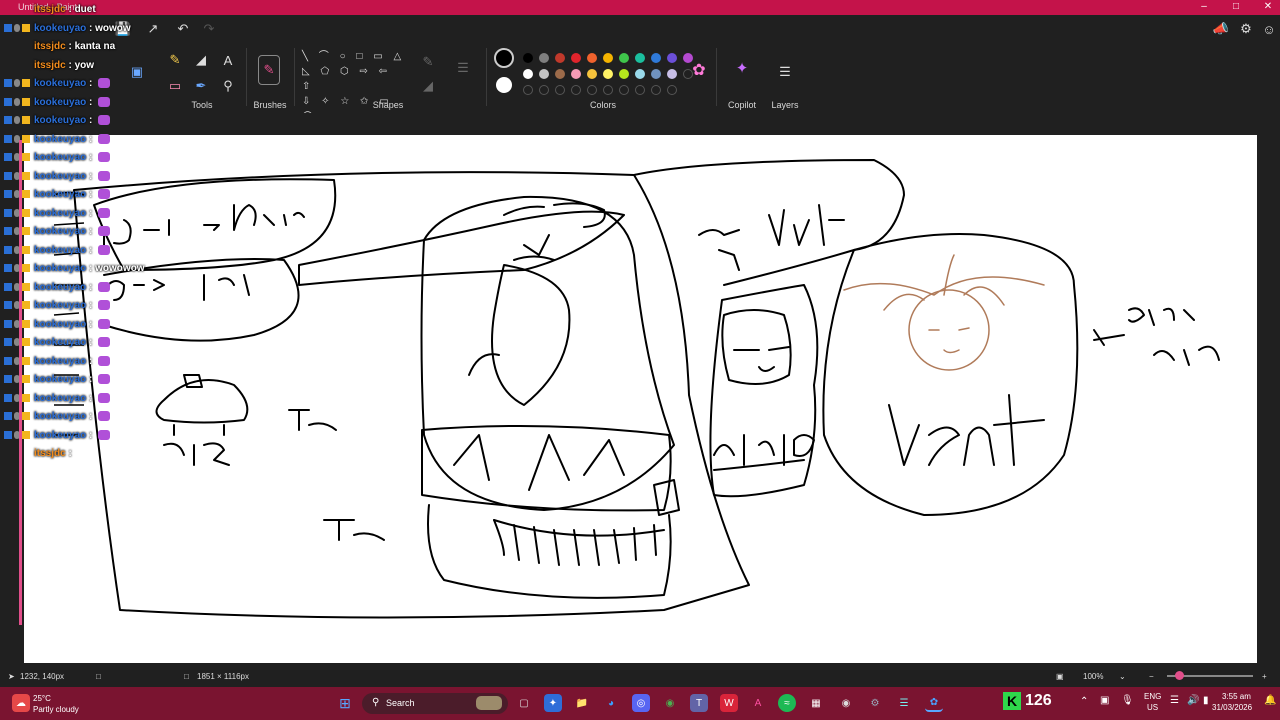 The image size is (1280, 720). Describe the element at coordinates (816, 703) in the screenshot. I see `capcut-icon: ▦` at that location.